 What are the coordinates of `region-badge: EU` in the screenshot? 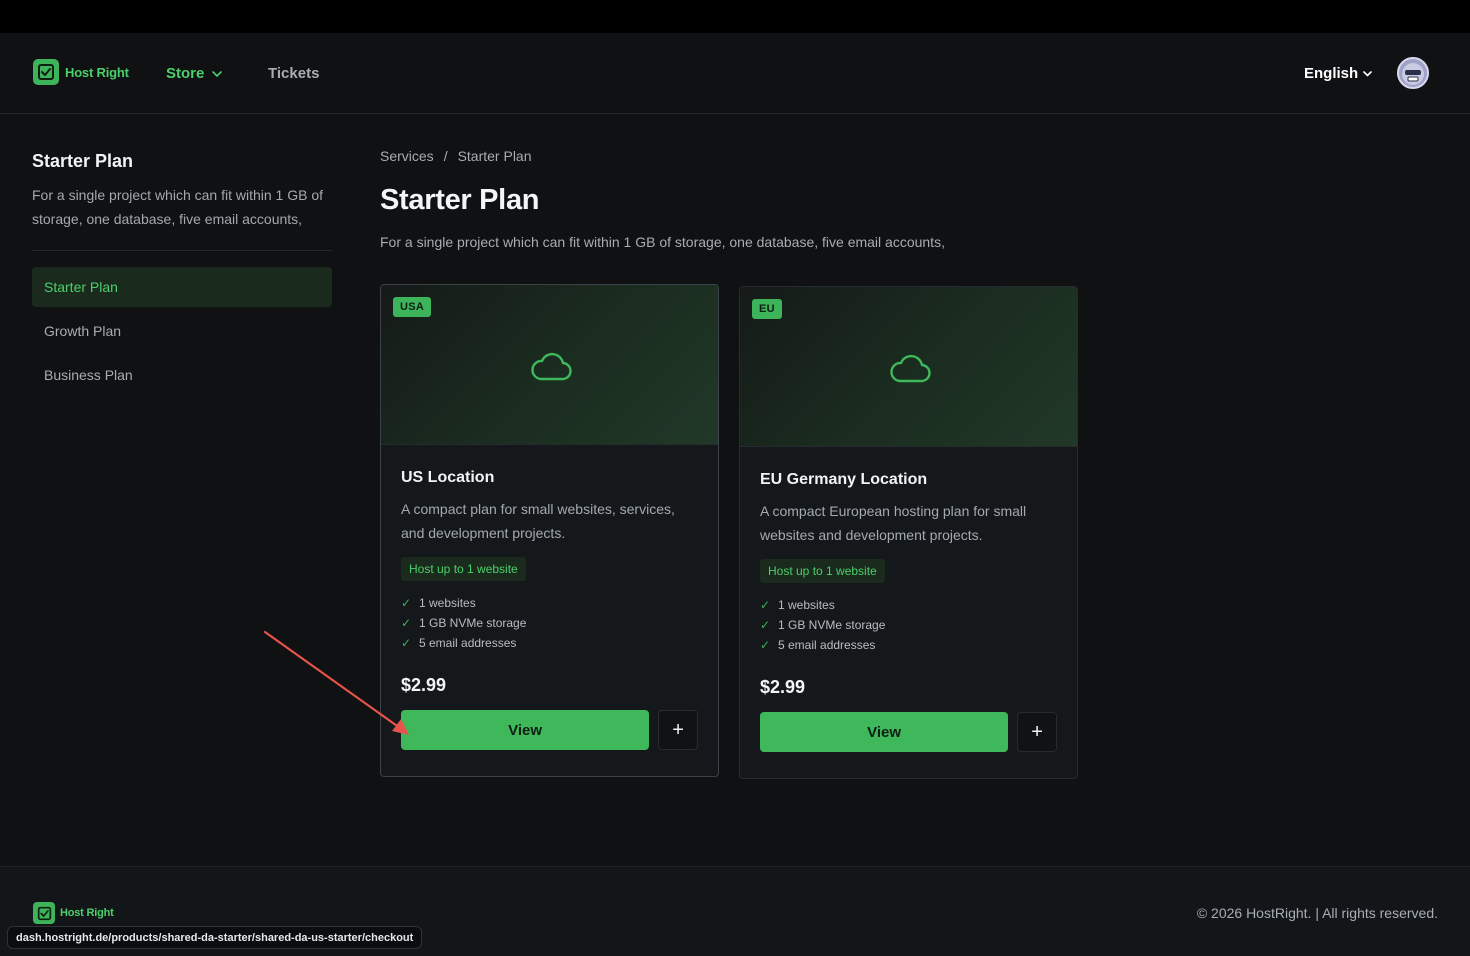 It's located at (767, 309).